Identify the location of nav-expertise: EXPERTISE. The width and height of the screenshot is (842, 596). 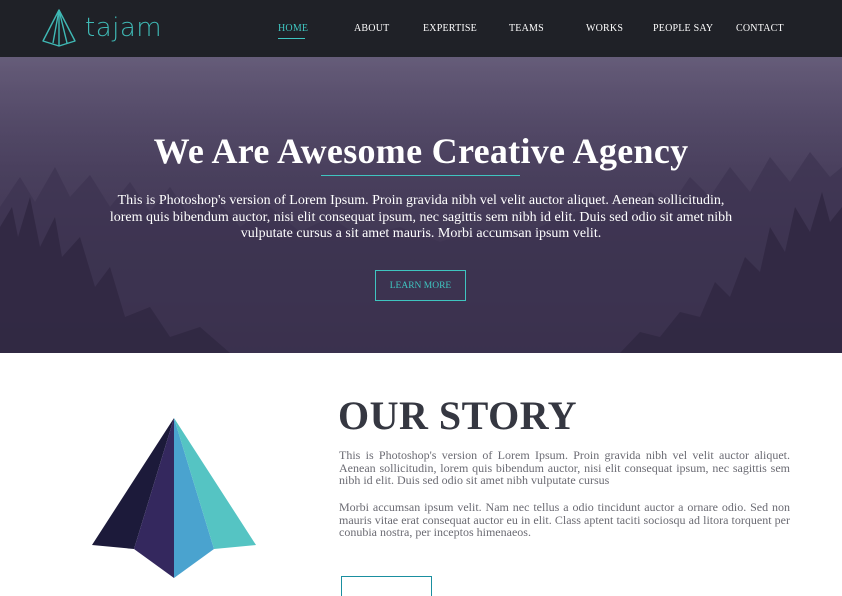
(450, 28).